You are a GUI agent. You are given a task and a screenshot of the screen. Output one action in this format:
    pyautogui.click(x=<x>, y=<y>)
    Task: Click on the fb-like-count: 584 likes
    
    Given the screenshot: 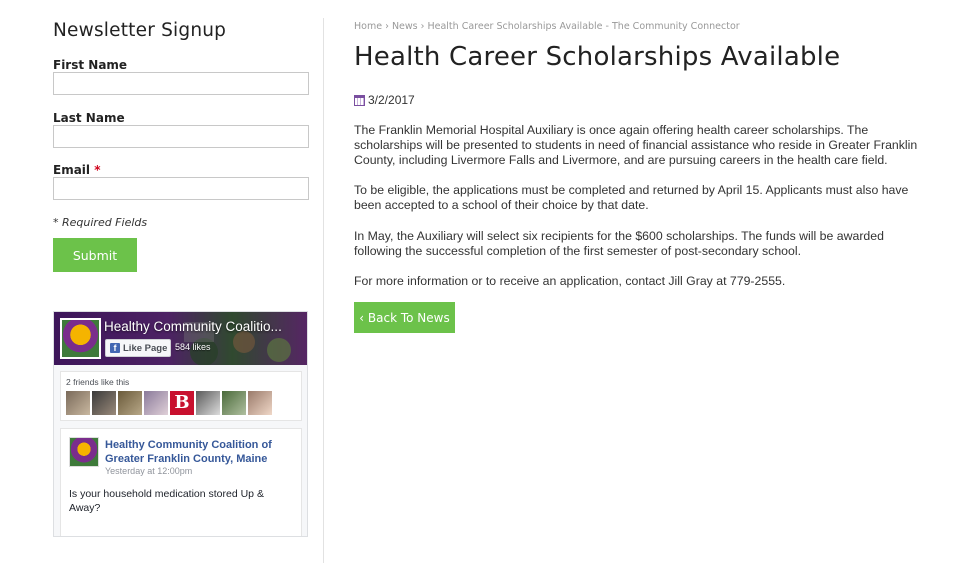 What is the action you would take?
    pyautogui.click(x=193, y=347)
    